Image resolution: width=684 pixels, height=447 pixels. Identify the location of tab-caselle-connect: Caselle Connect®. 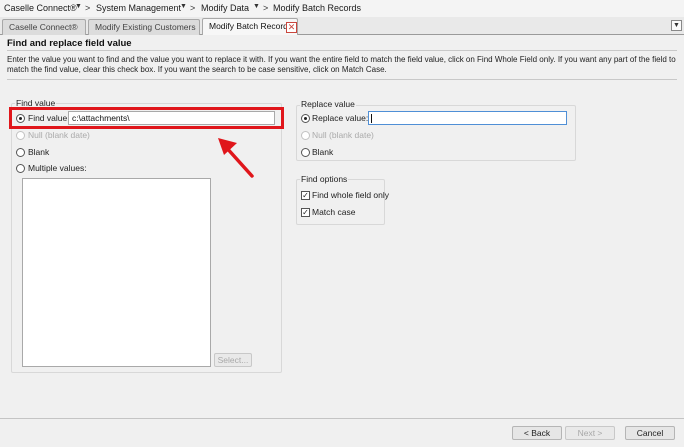
(44, 27).